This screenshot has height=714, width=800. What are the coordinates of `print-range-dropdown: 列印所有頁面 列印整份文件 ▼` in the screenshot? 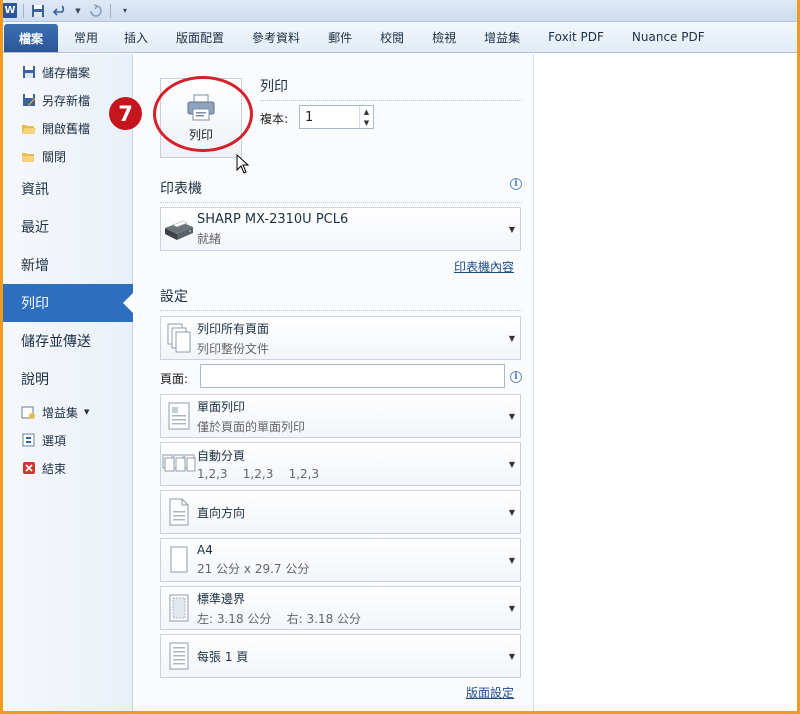 It's located at (340, 338).